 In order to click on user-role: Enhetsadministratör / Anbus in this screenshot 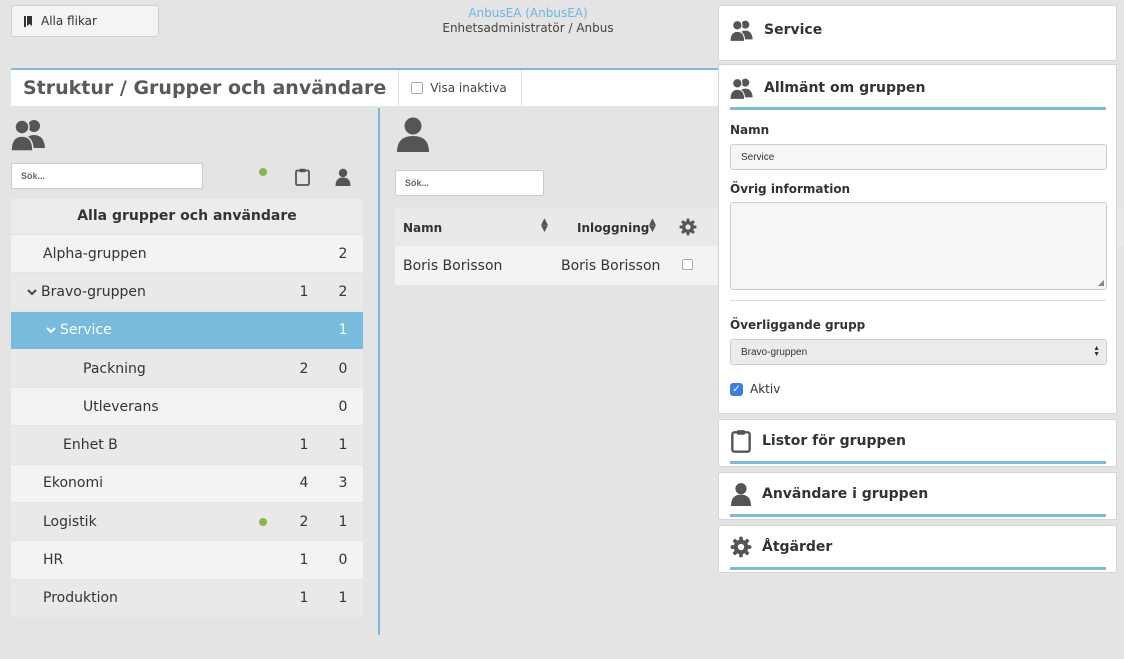, I will do `click(528, 28)`.